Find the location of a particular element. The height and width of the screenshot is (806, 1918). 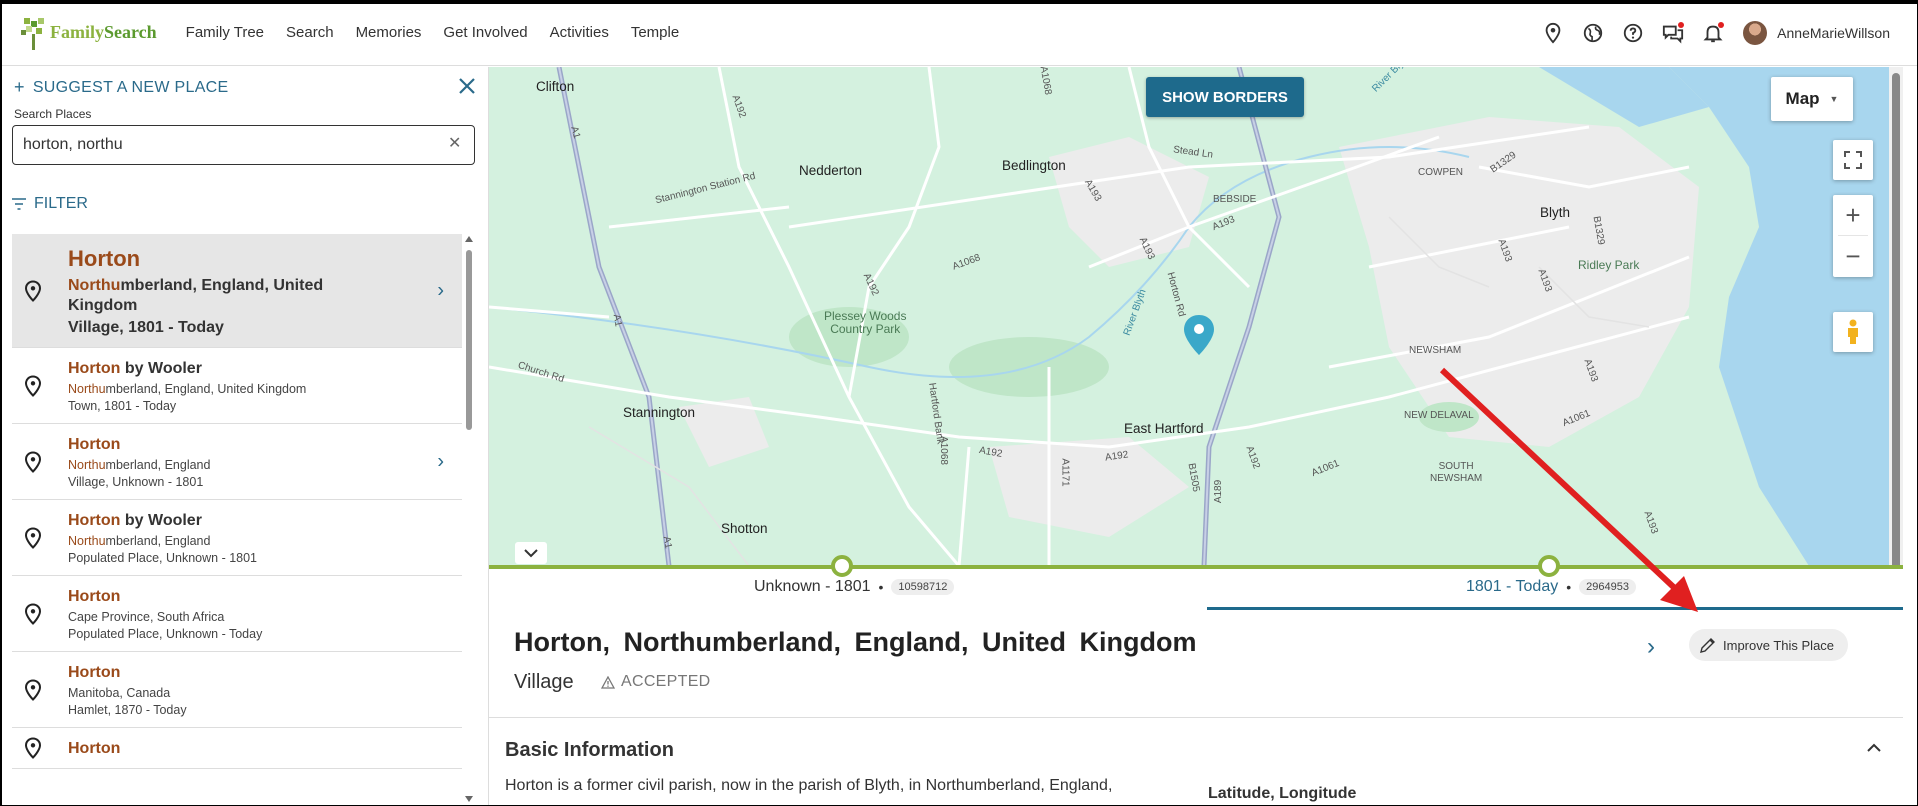

result-type: Town, 1801 - Today is located at coordinates (122, 406).